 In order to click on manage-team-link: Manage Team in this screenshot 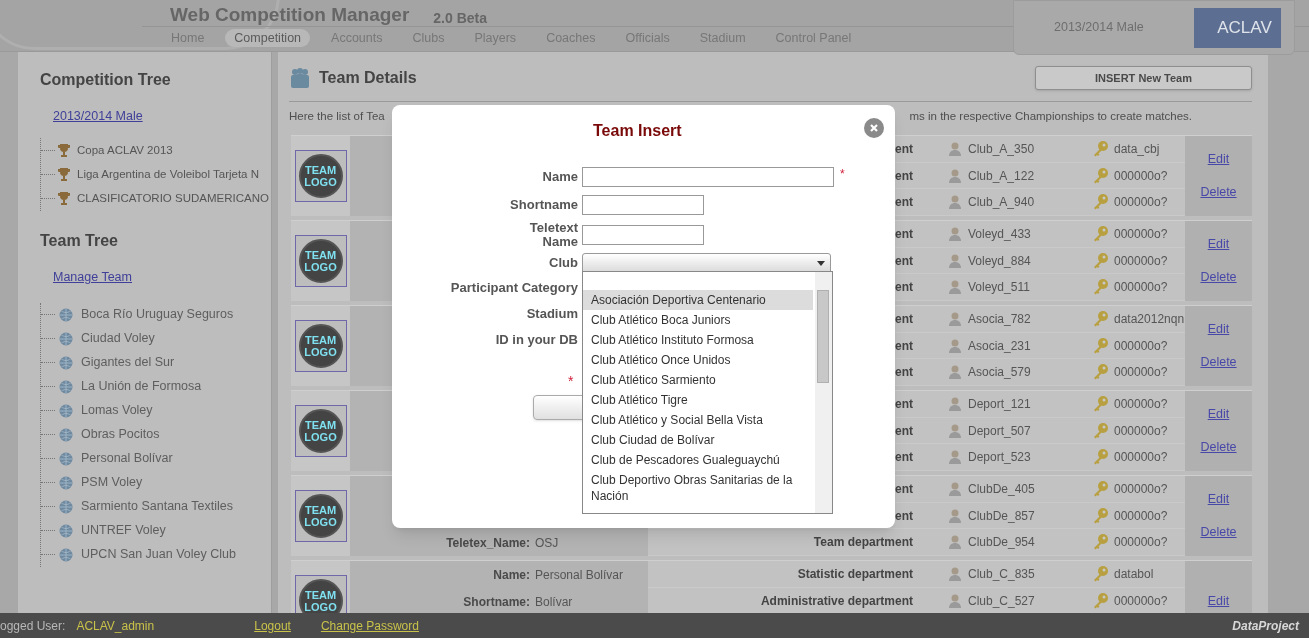, I will do `click(92, 277)`.